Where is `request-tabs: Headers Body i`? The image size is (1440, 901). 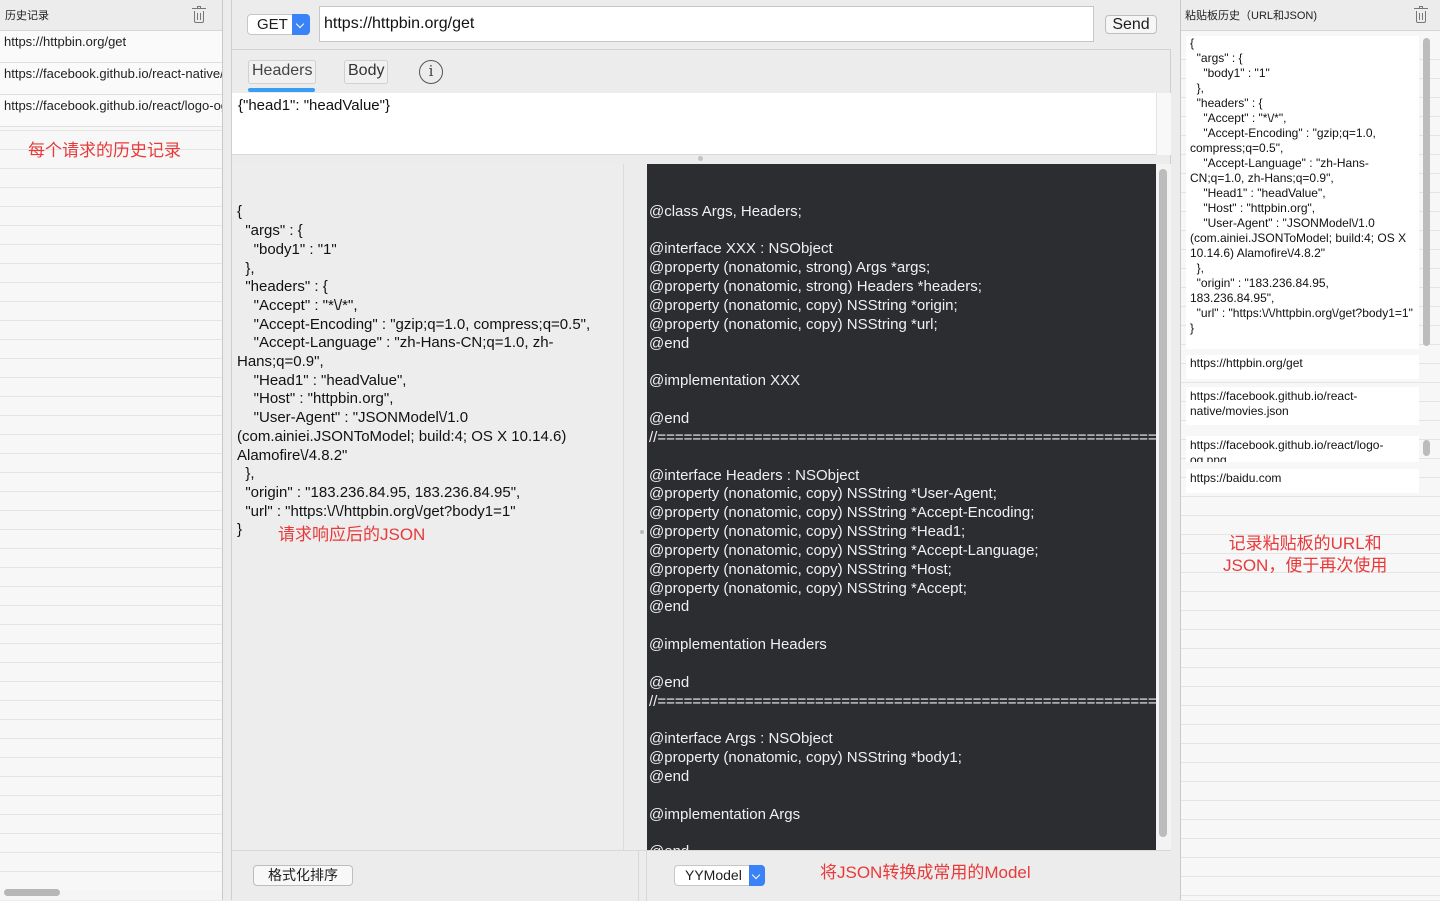
request-tabs: Headers Body i is located at coordinates (701, 72).